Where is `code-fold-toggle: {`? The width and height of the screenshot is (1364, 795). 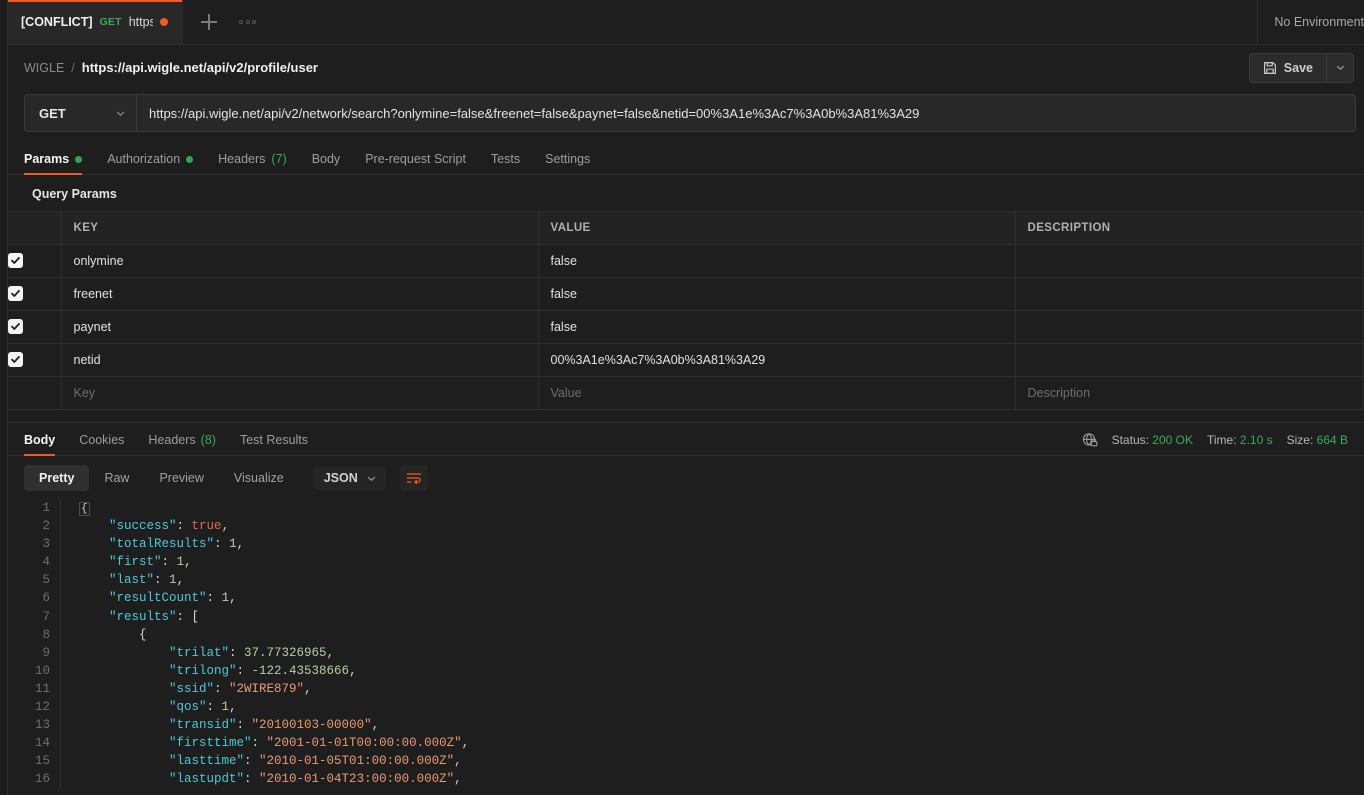 code-fold-toggle: { is located at coordinates (84, 509).